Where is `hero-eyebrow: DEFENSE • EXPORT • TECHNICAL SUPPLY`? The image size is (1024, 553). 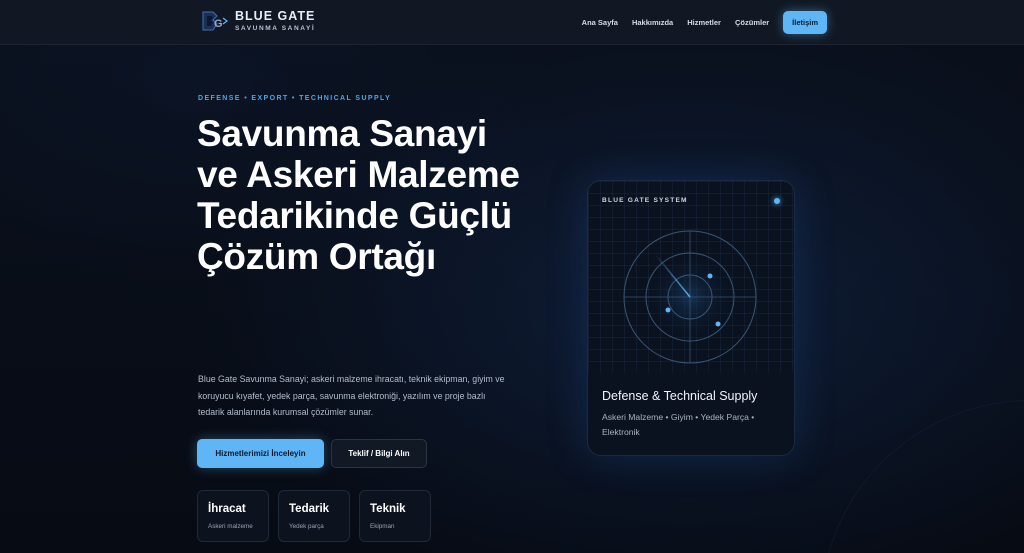 hero-eyebrow: DEFENSE • EXPORT • TECHNICAL SUPPLY is located at coordinates (295, 98).